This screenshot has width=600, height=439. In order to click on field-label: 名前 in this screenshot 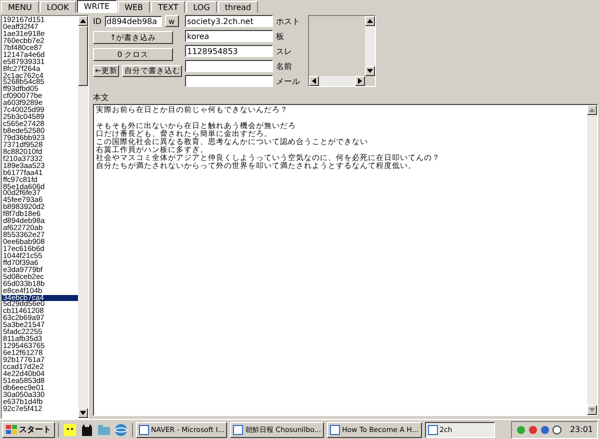, I will do `click(284, 66)`.